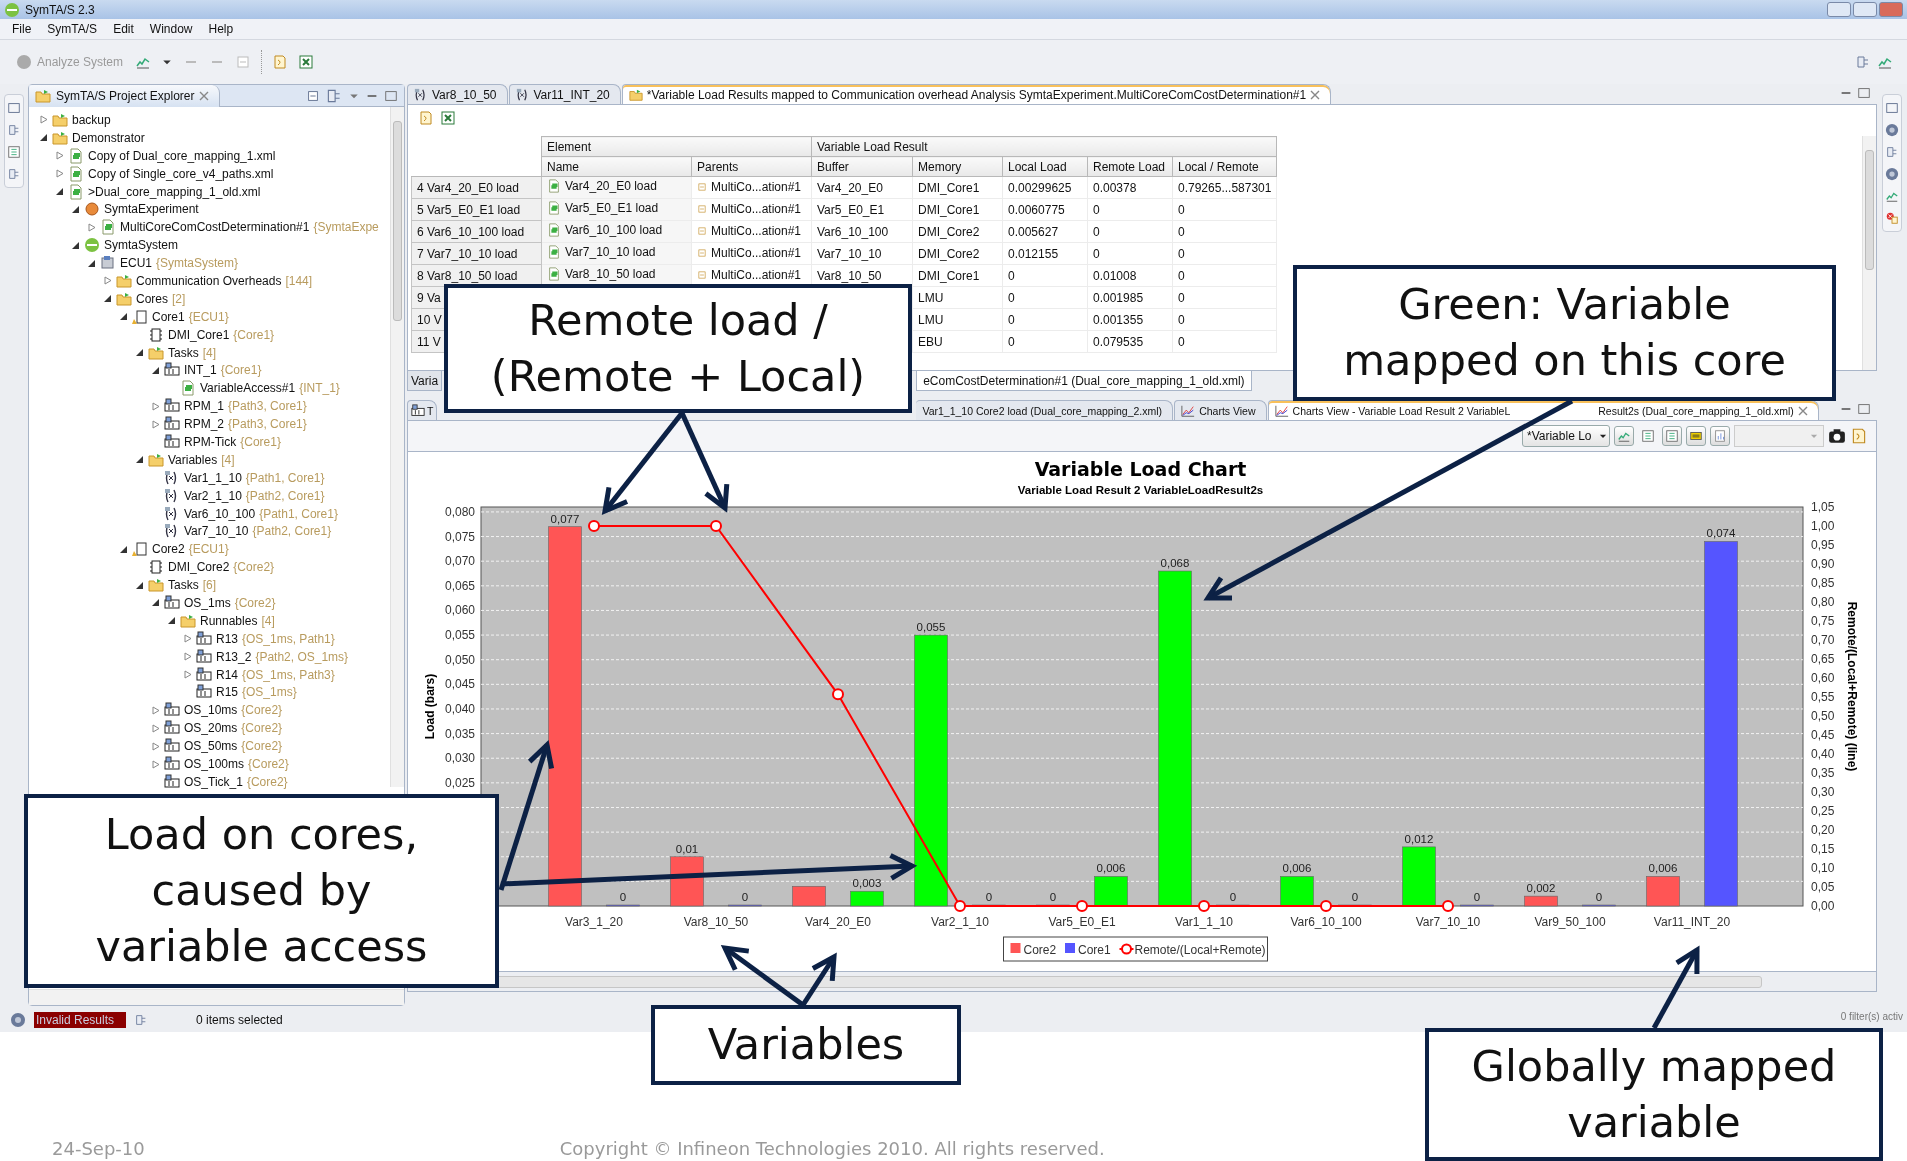  What do you see at coordinates (931, 627) in the screenshot?
I see `data-label: 0,055` at bounding box center [931, 627].